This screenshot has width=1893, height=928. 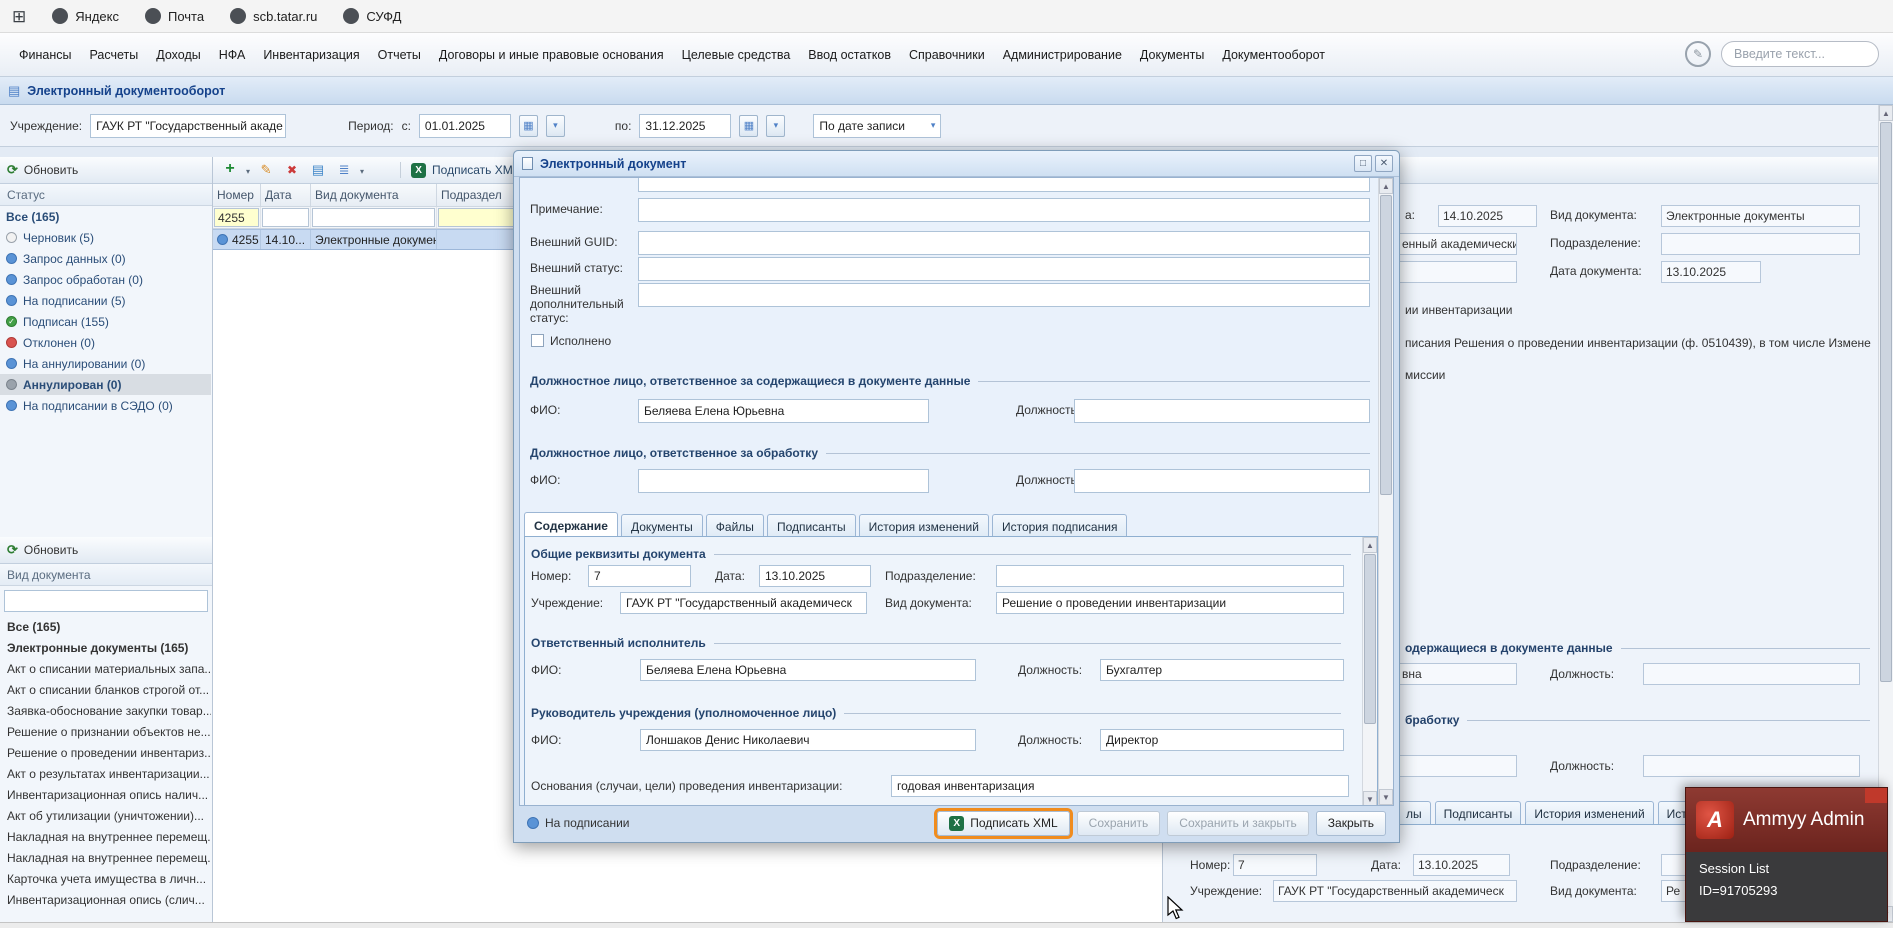 I want to click on edit-icon, so click(x=266, y=170).